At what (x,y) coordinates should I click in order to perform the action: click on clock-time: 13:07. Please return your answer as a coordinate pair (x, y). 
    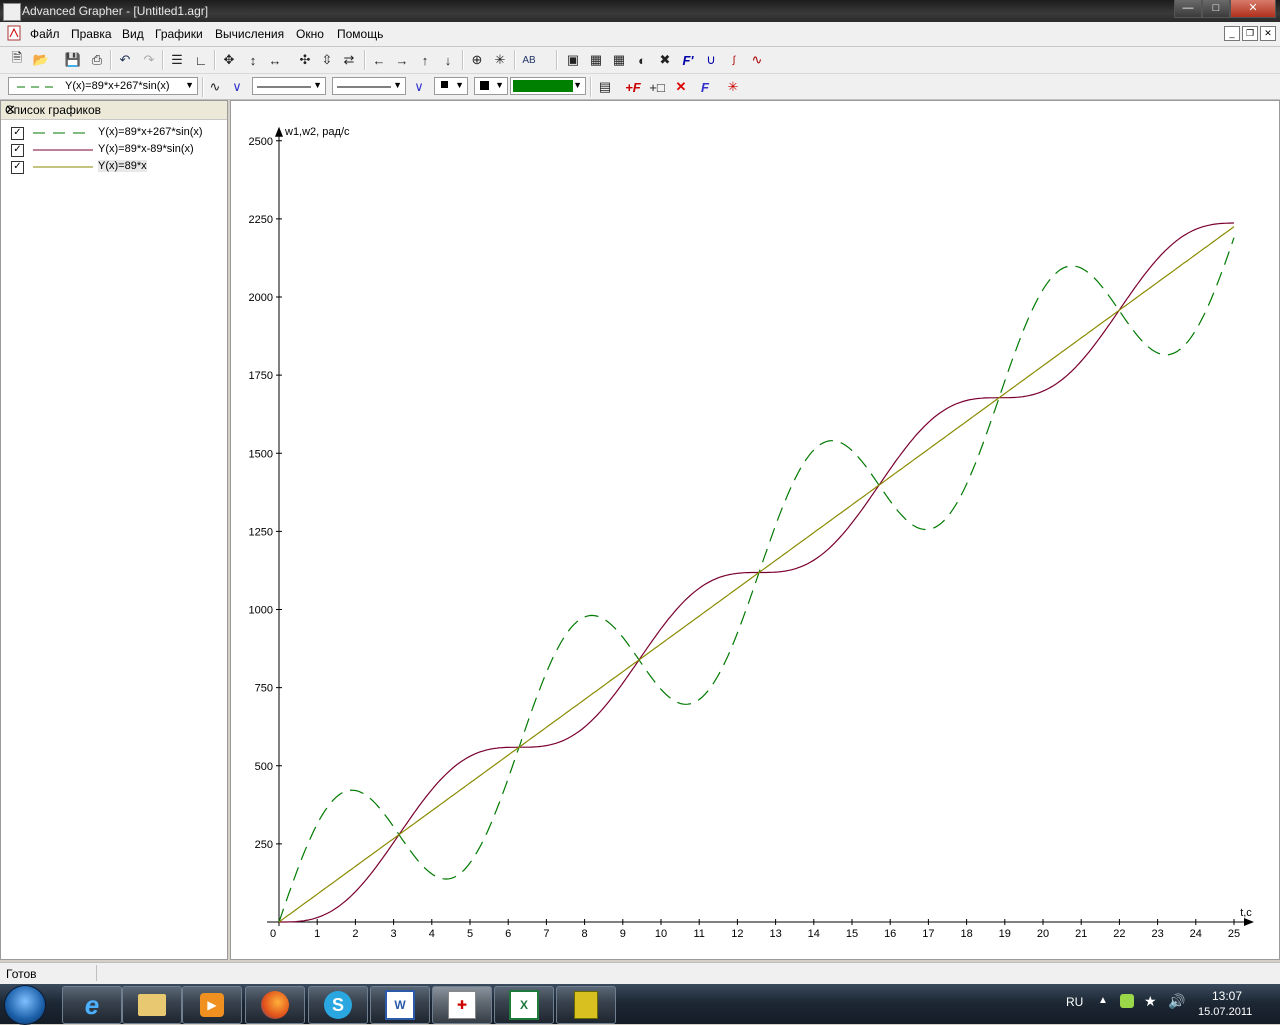
    Looking at the image, I should click on (1227, 996).